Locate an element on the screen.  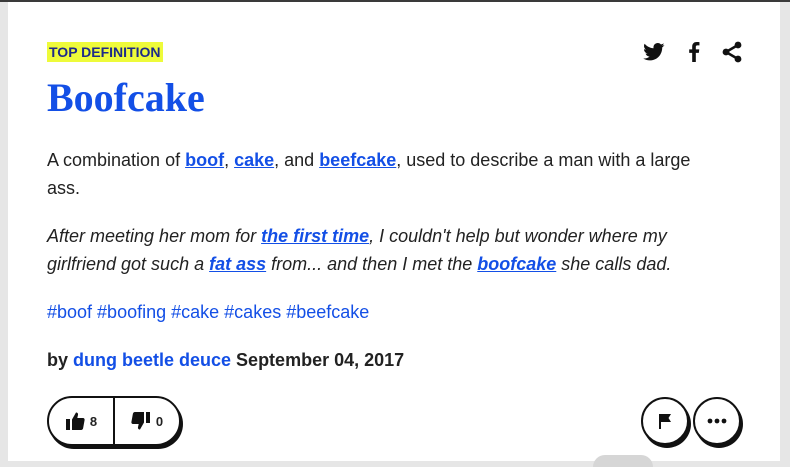
tag-list: #boof #boofing #cake #cakes #beefcake is located at coordinates (210, 312).